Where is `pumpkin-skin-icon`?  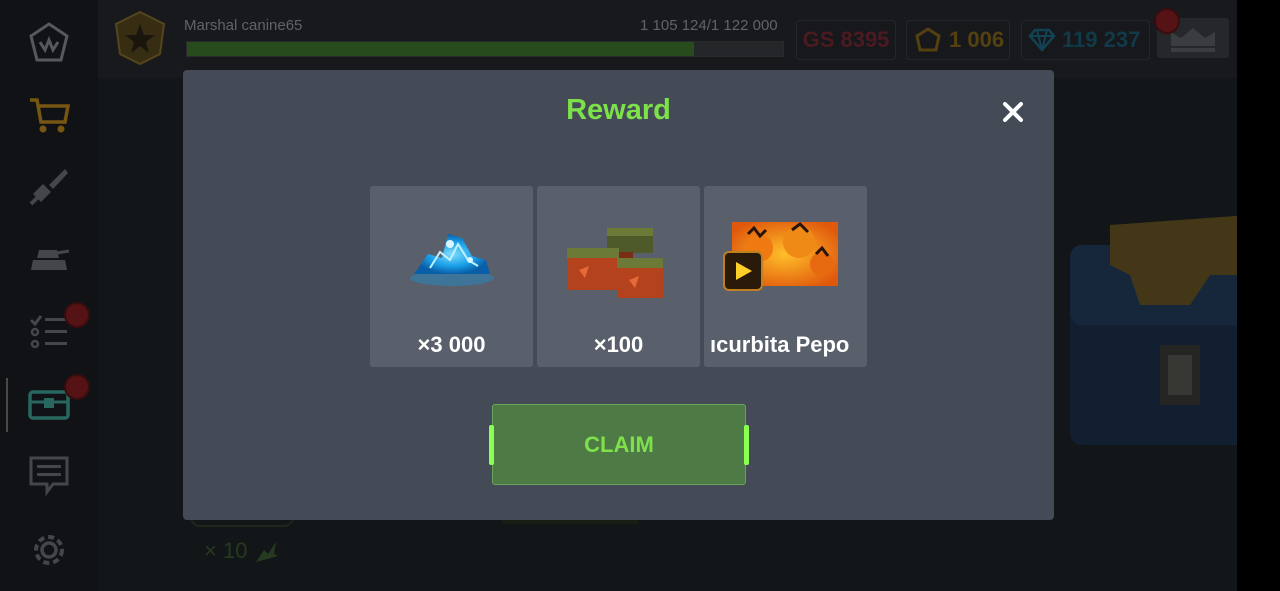
pumpkin-skin-icon is located at coordinates (780, 256).